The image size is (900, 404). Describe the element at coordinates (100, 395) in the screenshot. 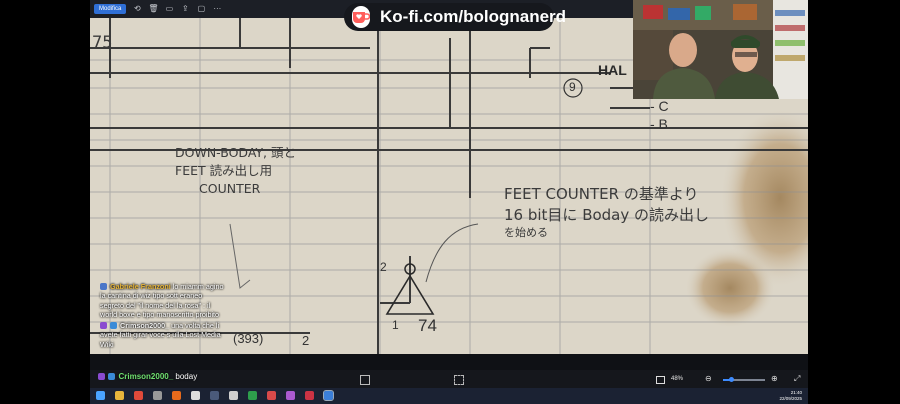

I see `start-icon` at that location.